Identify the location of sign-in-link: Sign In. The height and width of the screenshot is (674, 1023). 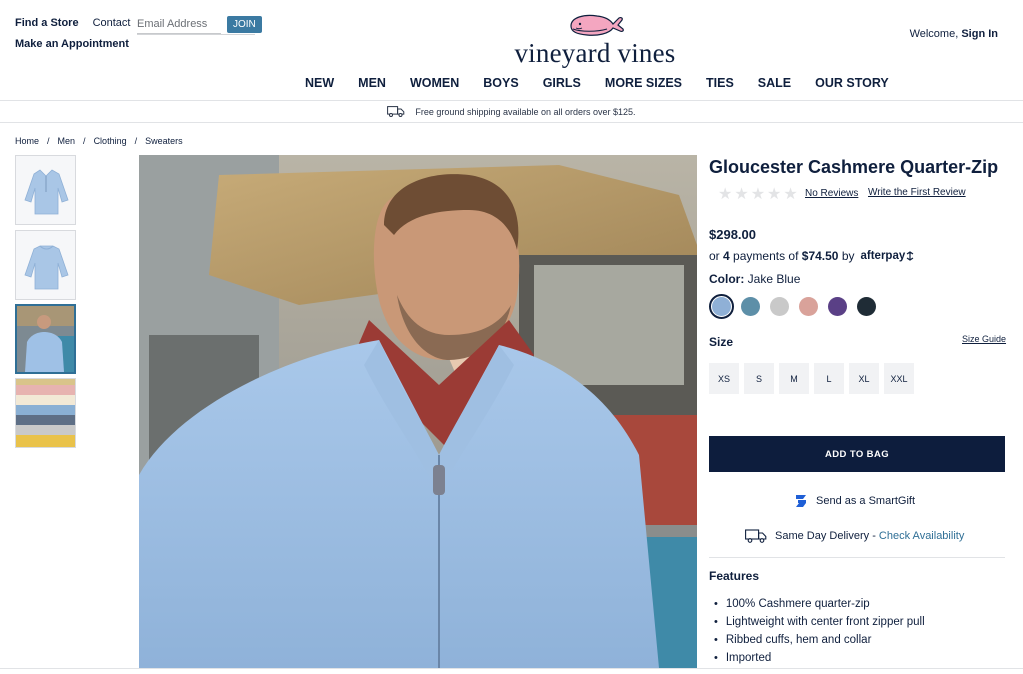
(979, 34).